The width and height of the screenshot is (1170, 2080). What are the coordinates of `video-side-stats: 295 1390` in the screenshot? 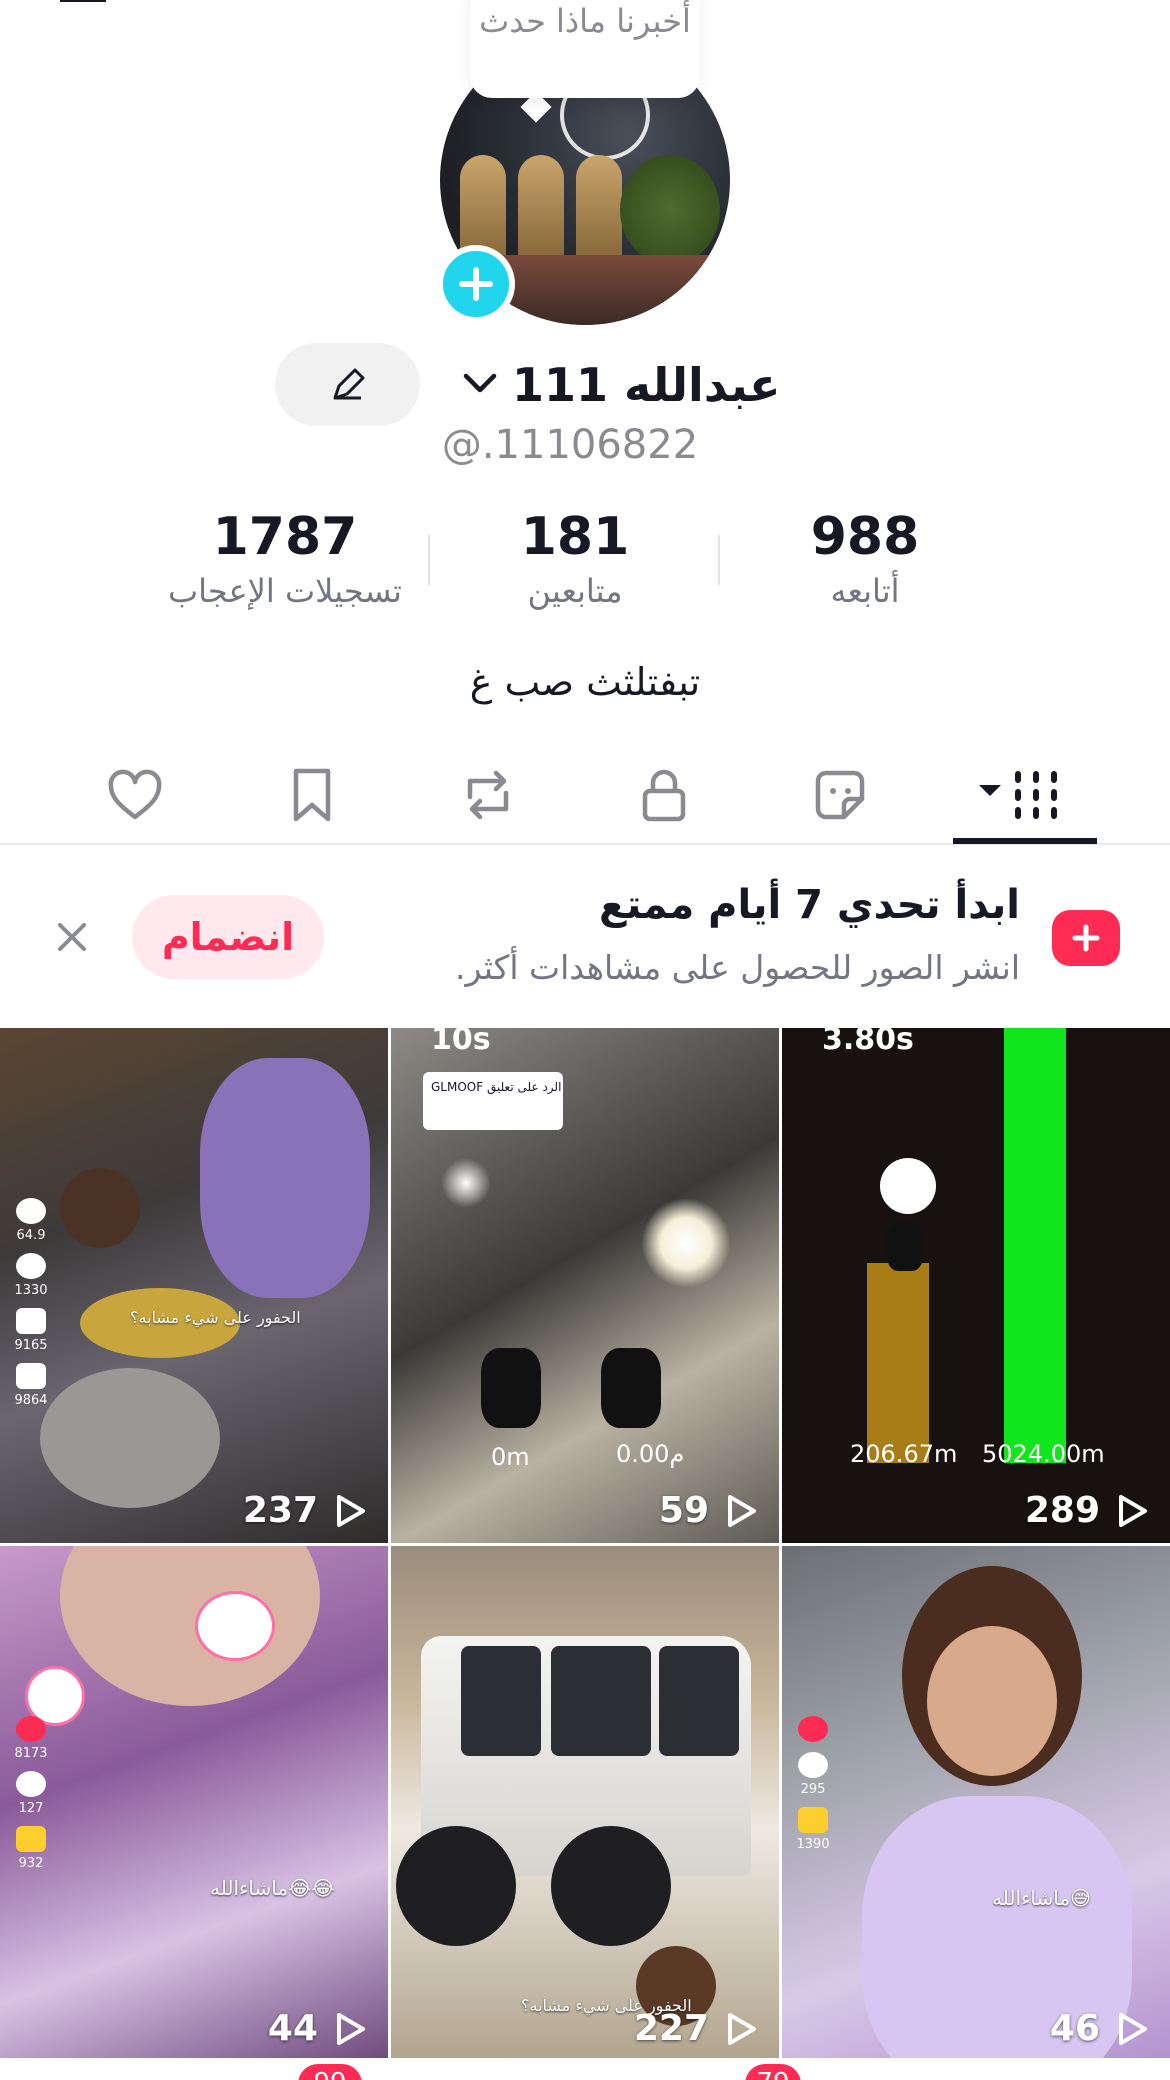 It's located at (813, 1779).